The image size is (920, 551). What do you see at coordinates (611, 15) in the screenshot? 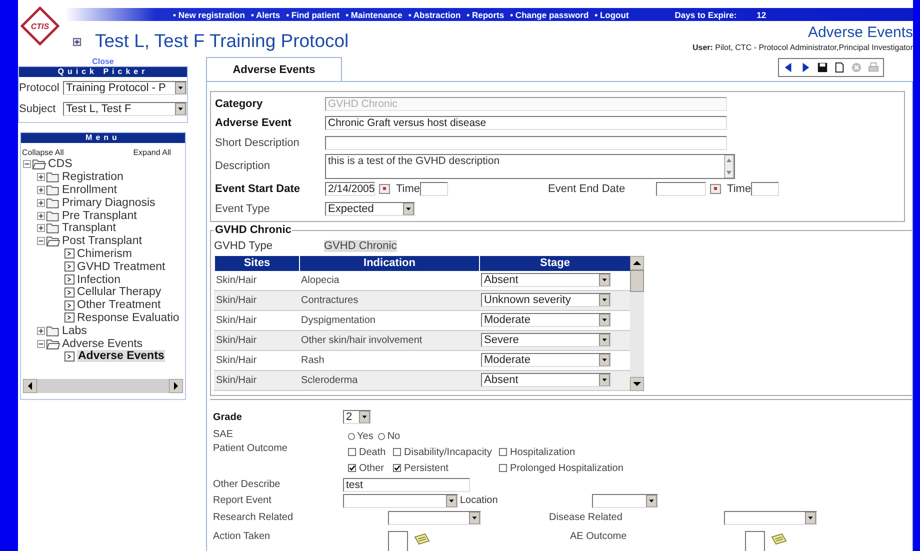
I see `nav-link: • Logout` at bounding box center [611, 15].